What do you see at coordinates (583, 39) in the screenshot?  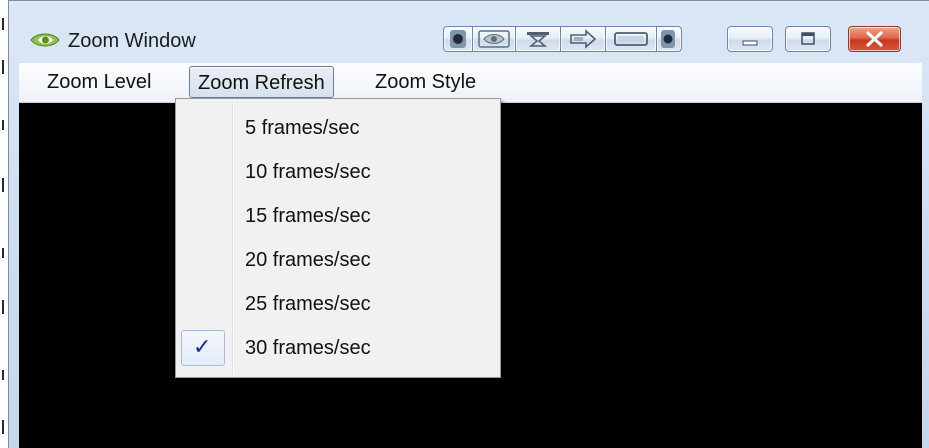 I see `export-button` at bounding box center [583, 39].